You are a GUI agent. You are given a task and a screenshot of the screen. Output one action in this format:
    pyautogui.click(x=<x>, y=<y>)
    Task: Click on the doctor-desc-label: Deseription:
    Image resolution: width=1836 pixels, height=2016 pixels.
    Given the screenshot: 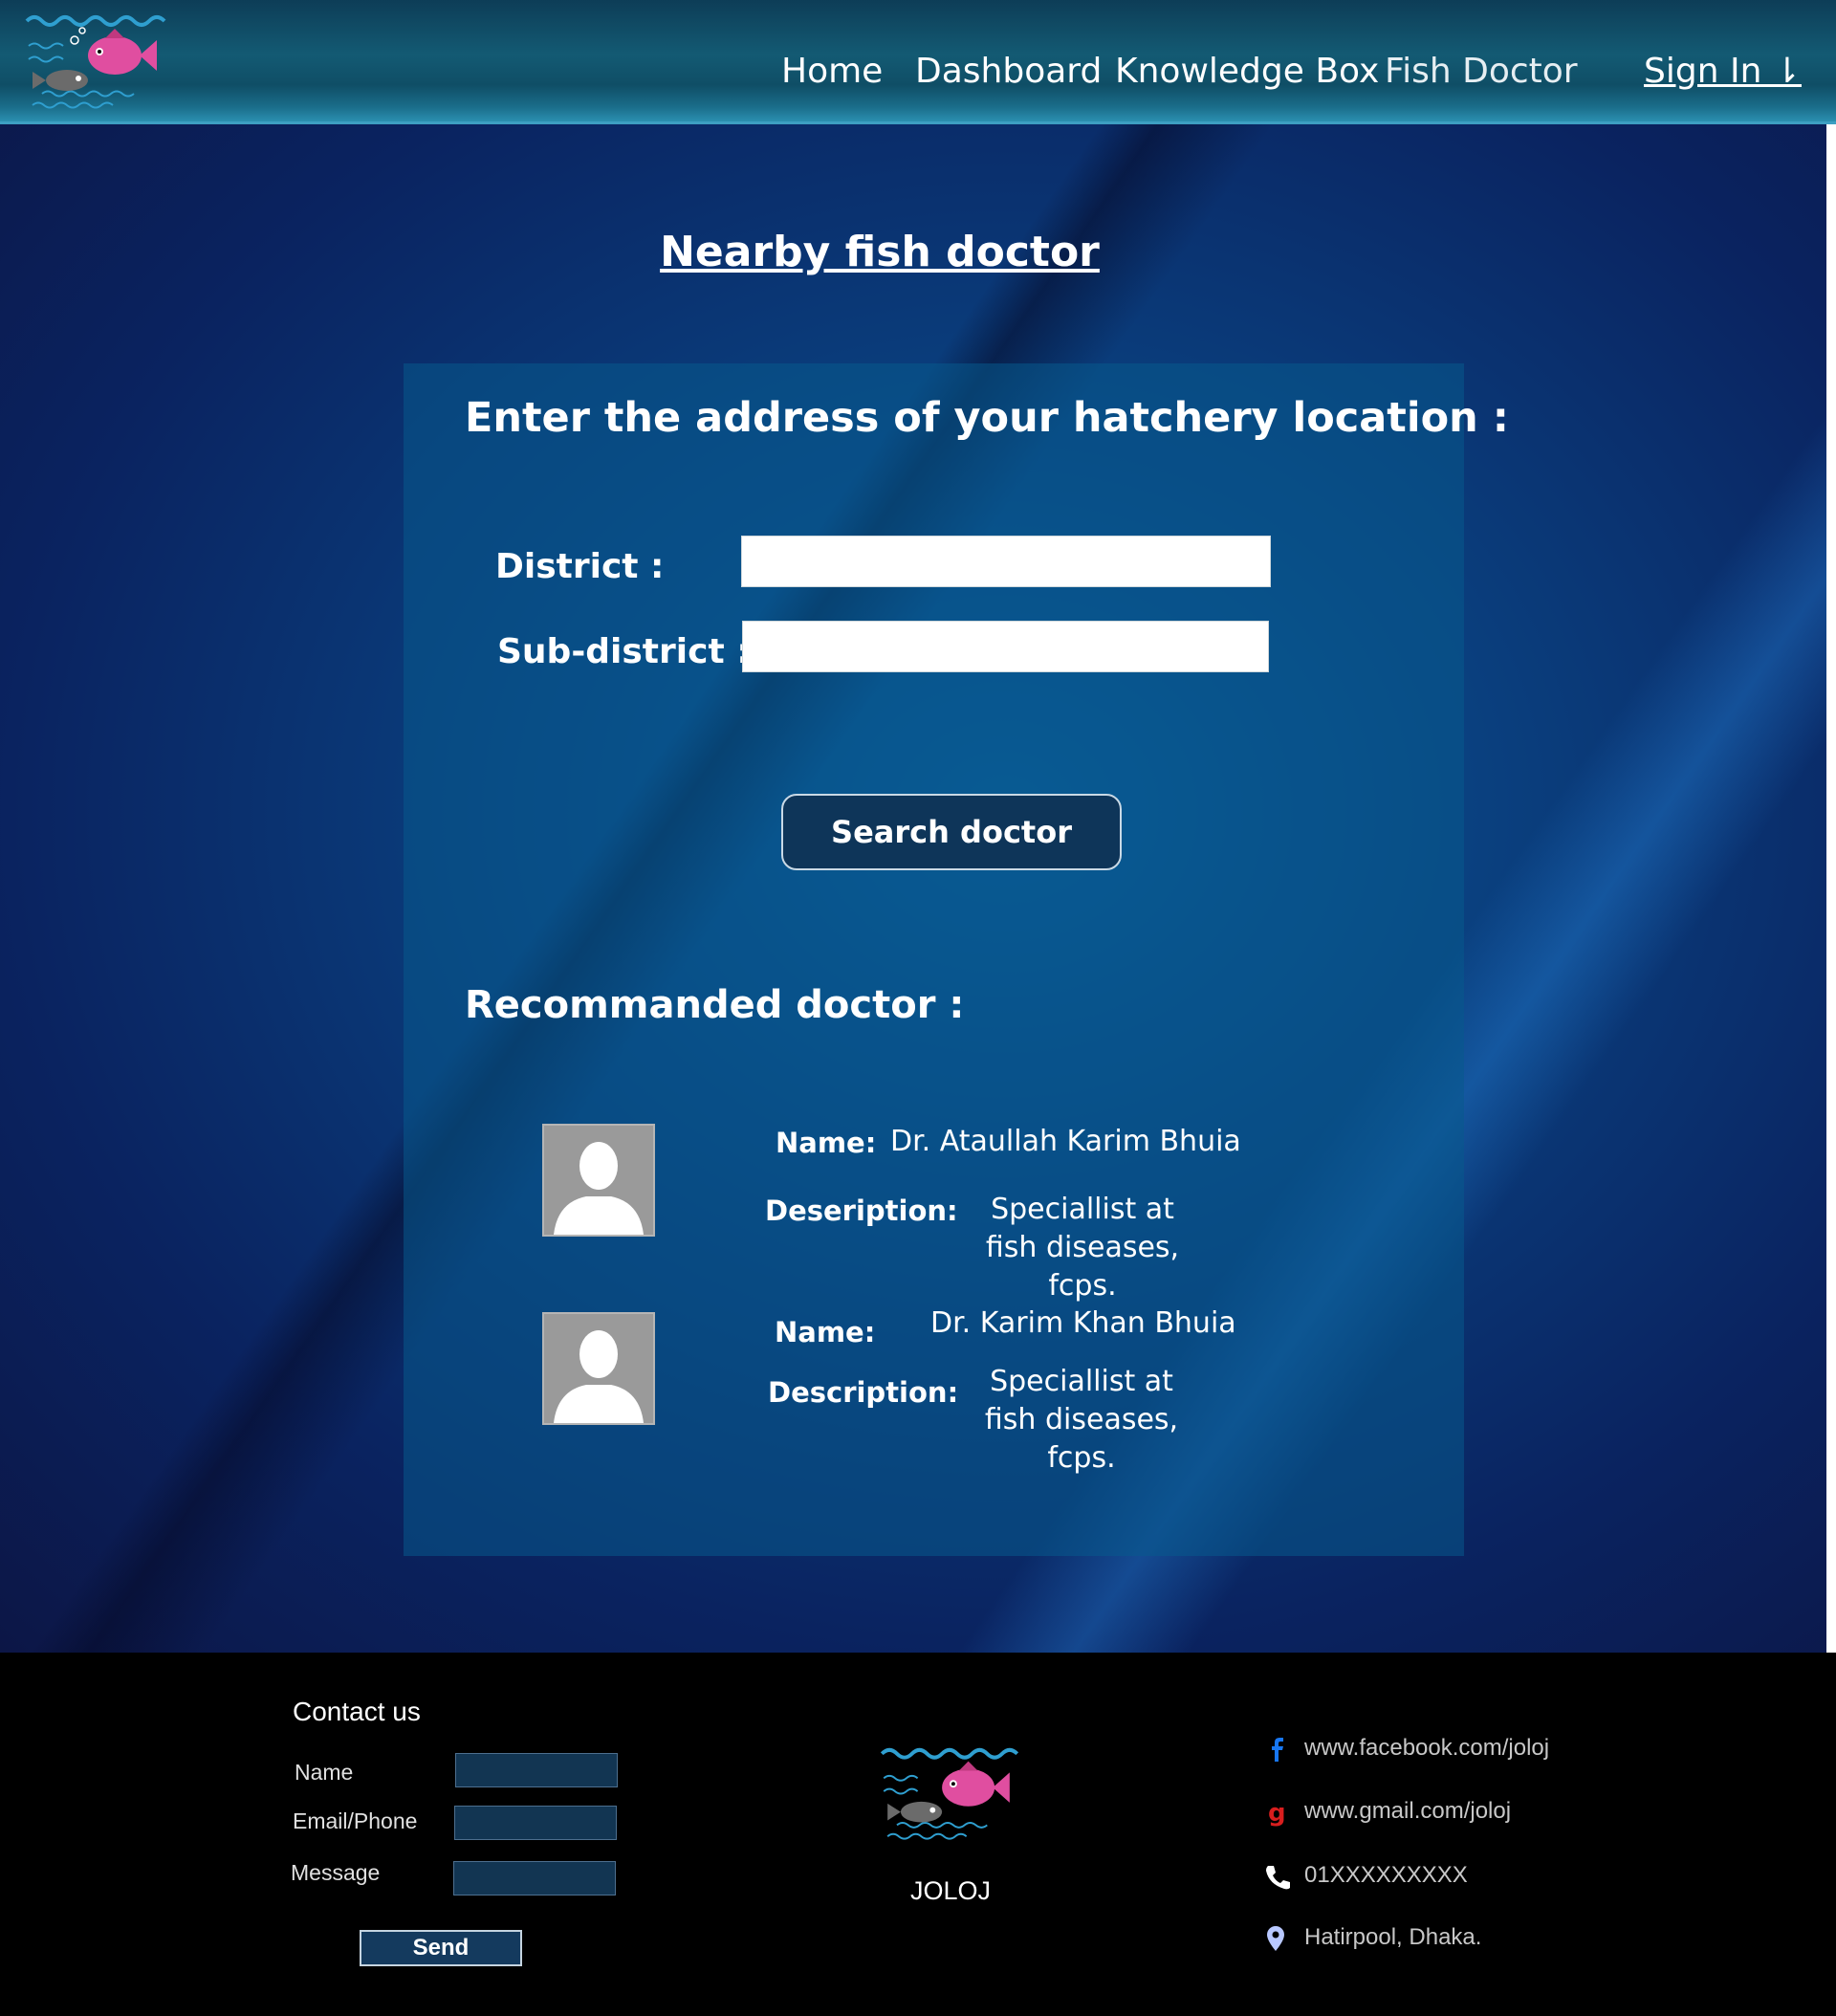 What is the action you would take?
    pyautogui.click(x=862, y=1210)
    